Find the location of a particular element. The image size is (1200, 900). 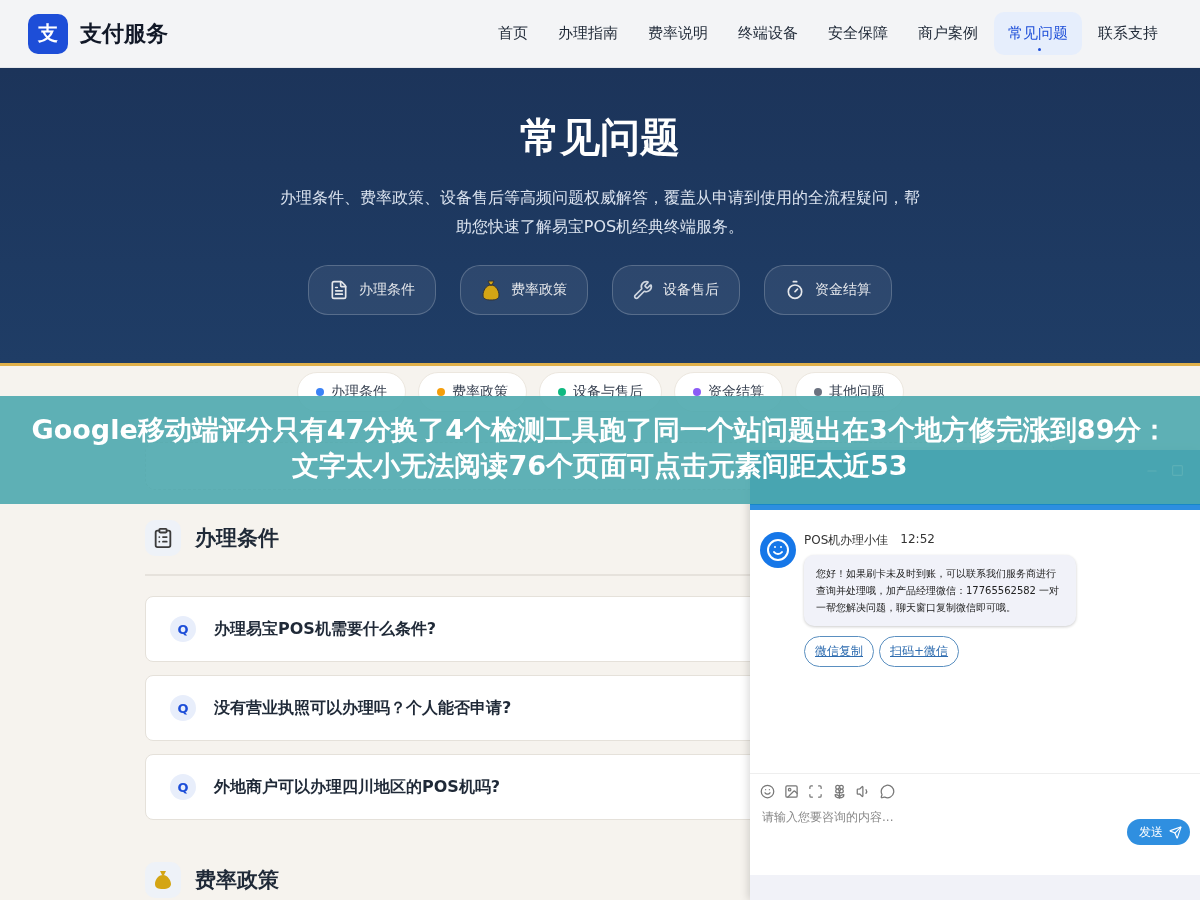

category-shortcut: 办理条件 is located at coordinates (372, 290).